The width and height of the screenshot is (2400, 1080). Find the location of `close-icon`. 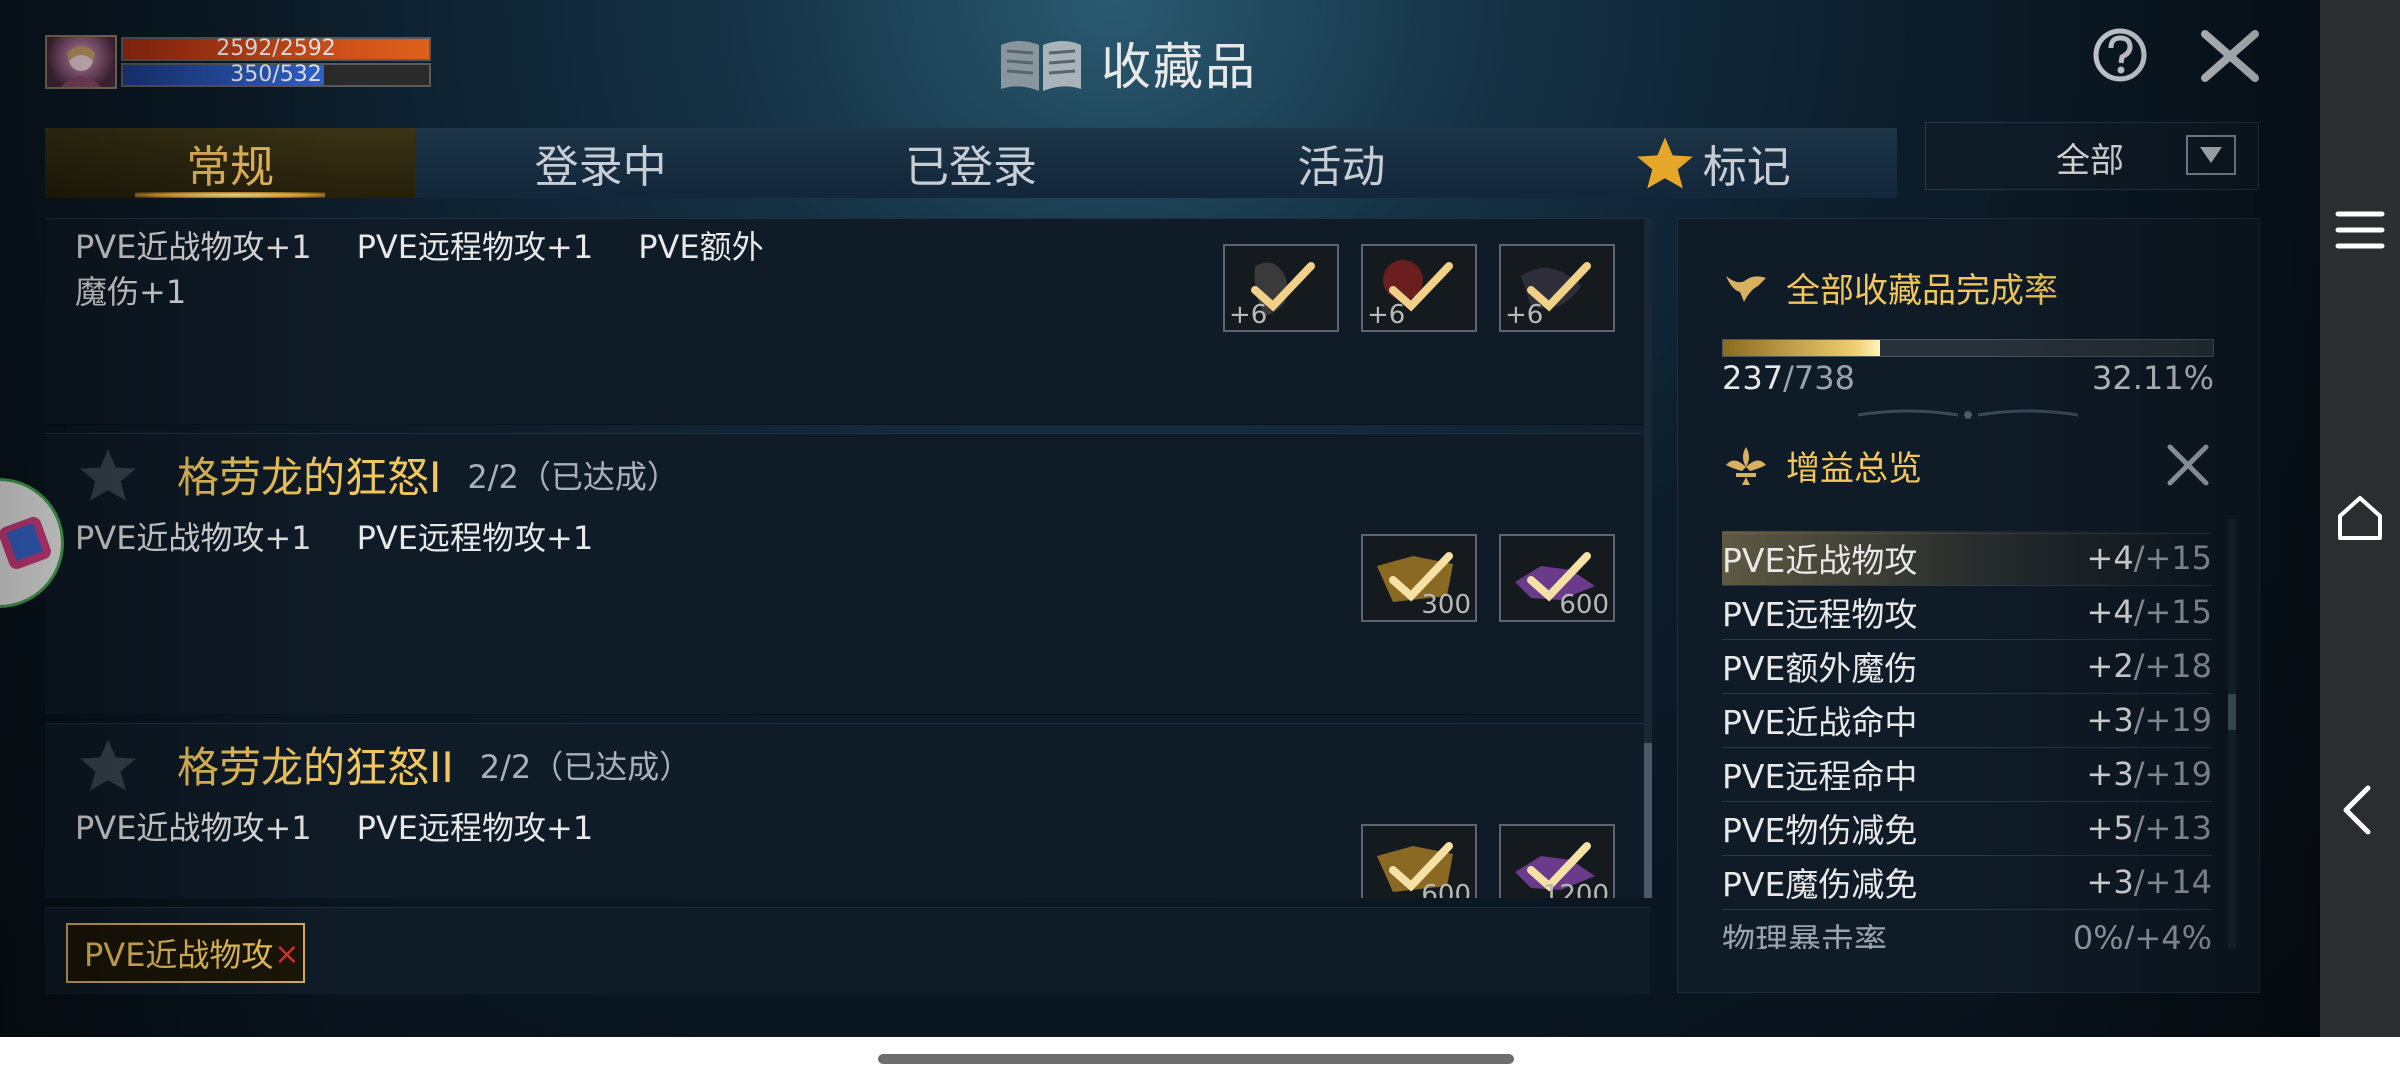

close-icon is located at coordinates (2188, 465).